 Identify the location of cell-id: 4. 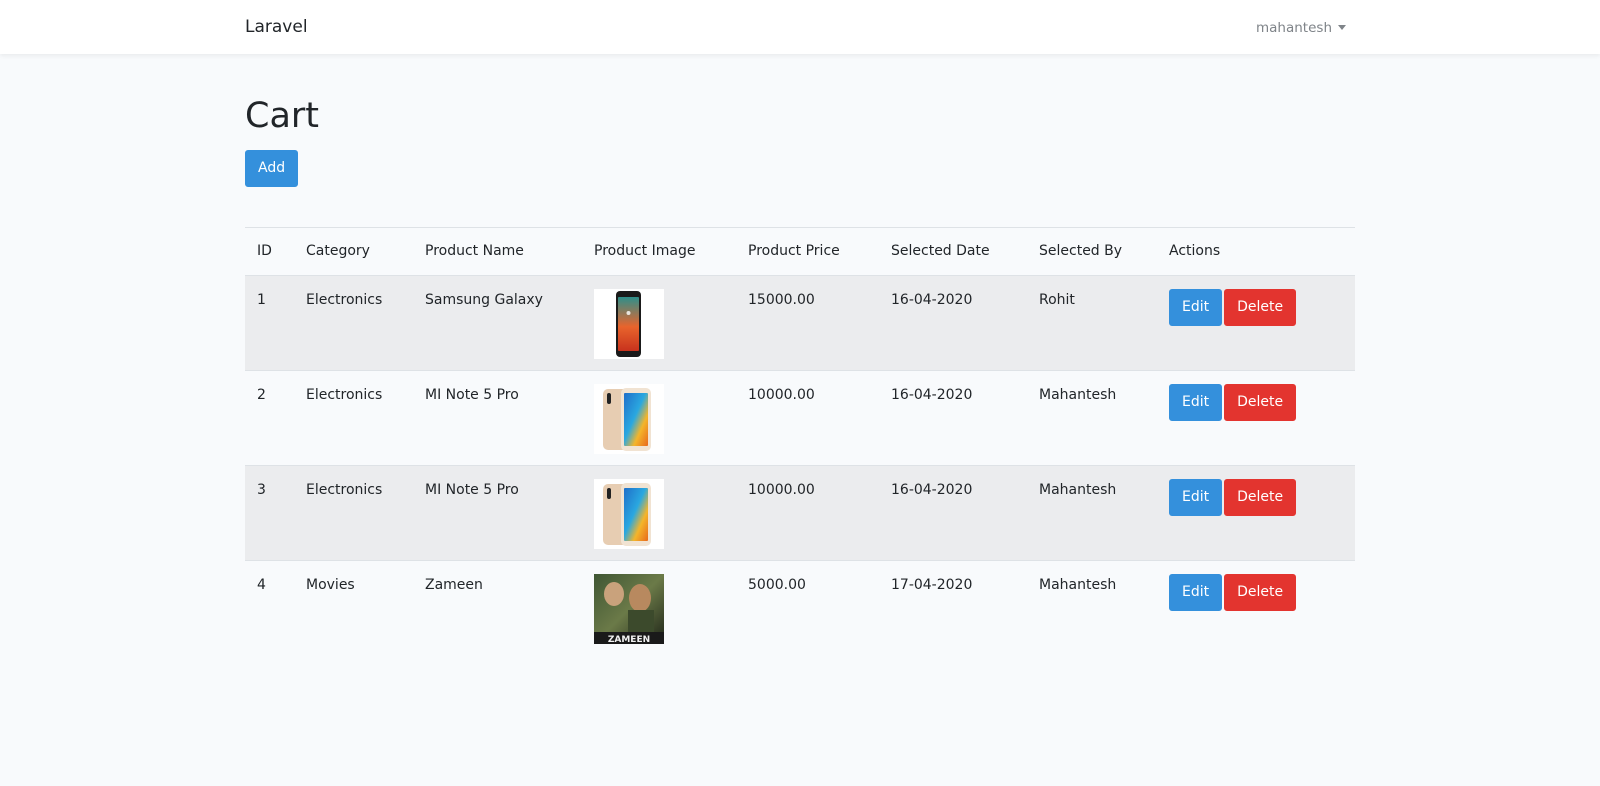
(269, 608).